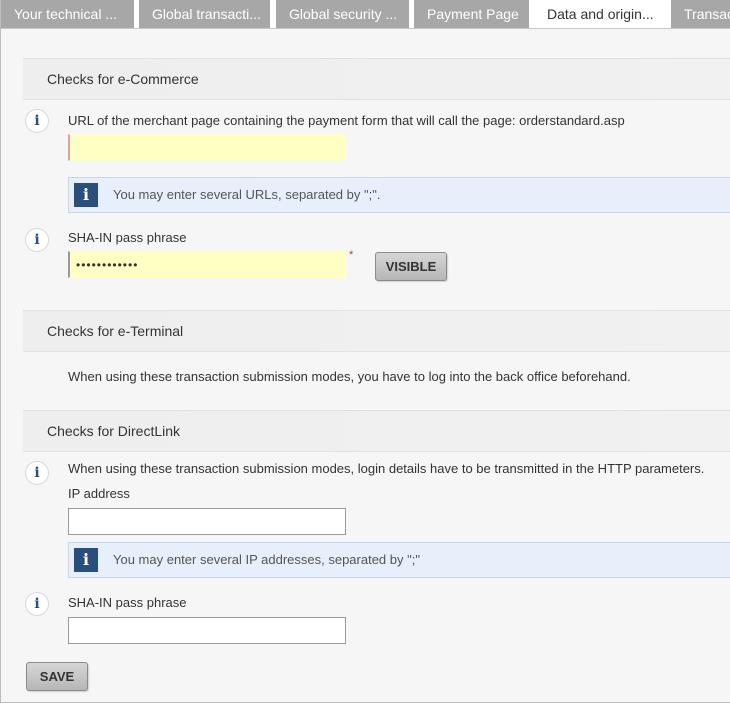 This screenshot has height=703, width=730. What do you see at coordinates (207, 521) in the screenshot?
I see `ip-address-input` at bounding box center [207, 521].